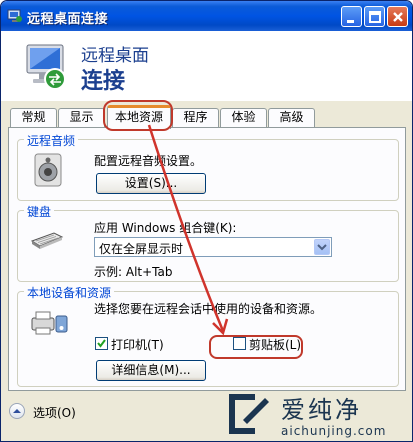 This screenshot has height=442, width=413. Describe the element at coordinates (350, 21) in the screenshot. I see `minimize-icon` at that location.